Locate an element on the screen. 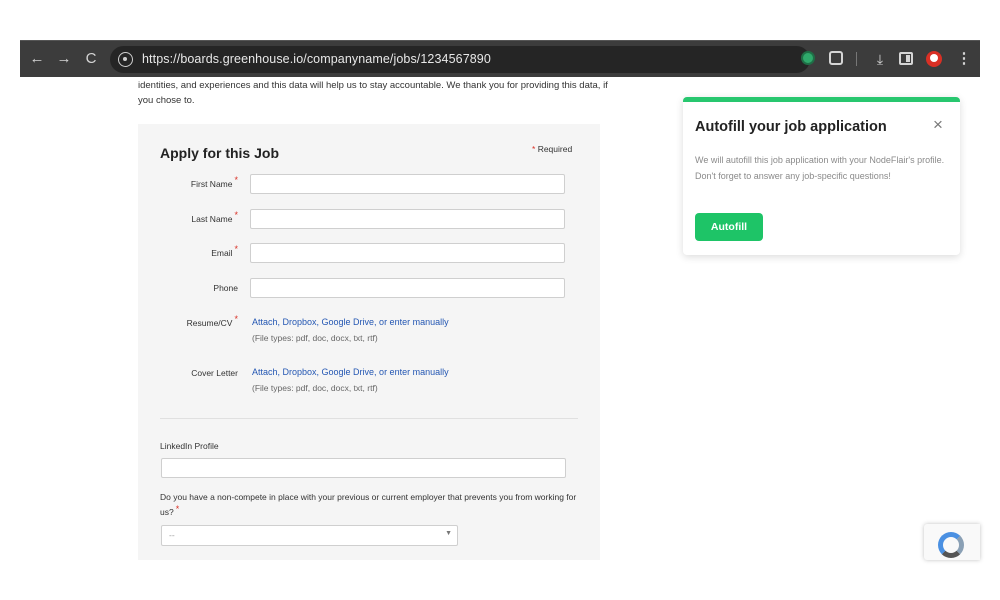 This screenshot has height=600, width=1000. side-panel-icon is located at coordinates (906, 58).